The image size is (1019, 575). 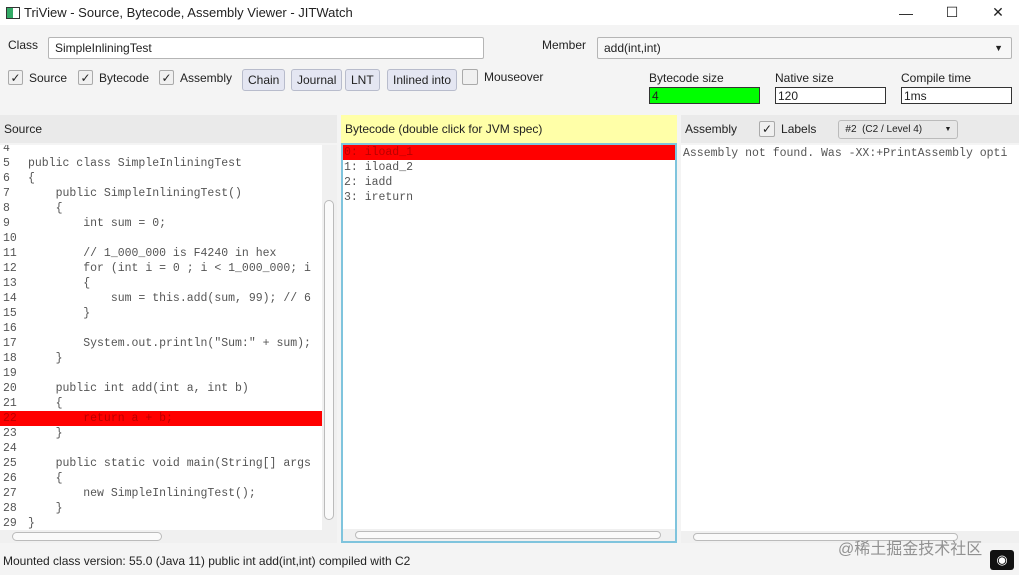 I want to click on member-label: Member, so click(x=564, y=45).